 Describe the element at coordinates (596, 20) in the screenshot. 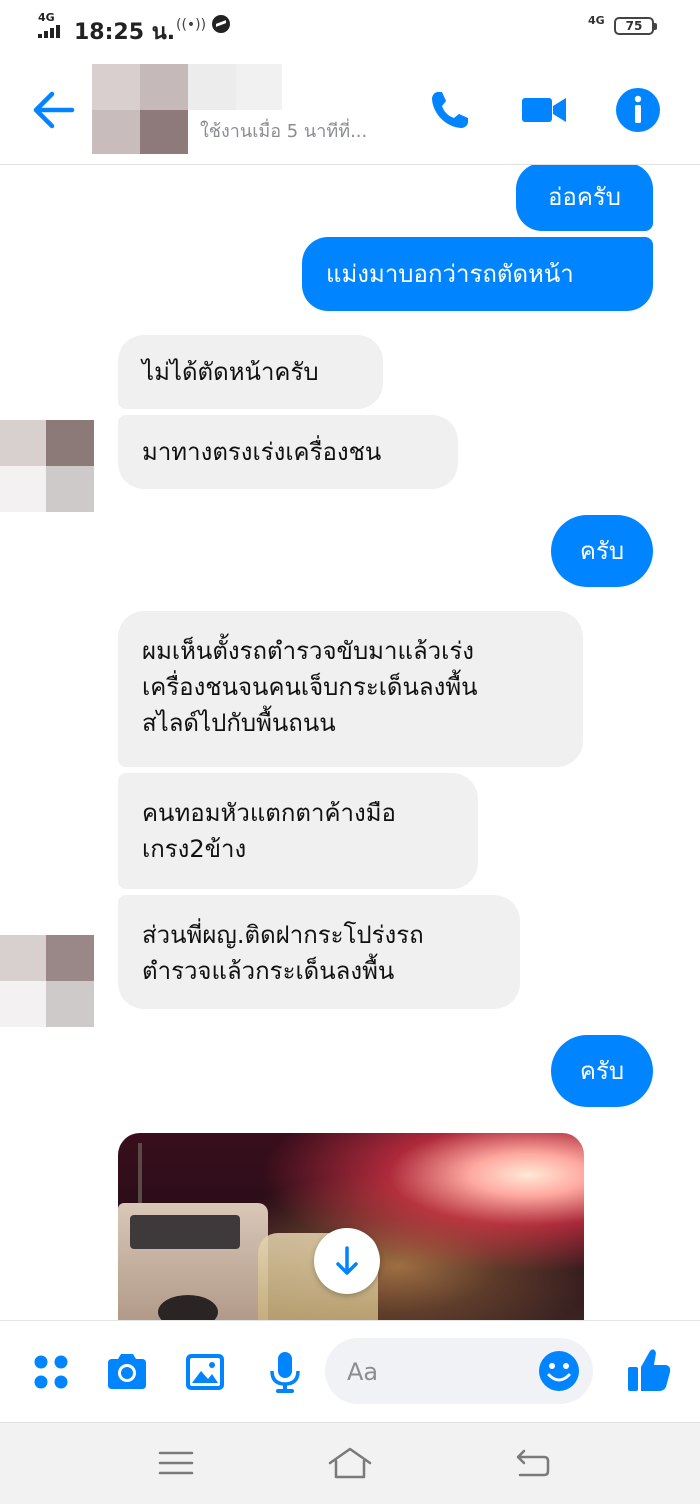

I see `network-type-right: 4G` at that location.